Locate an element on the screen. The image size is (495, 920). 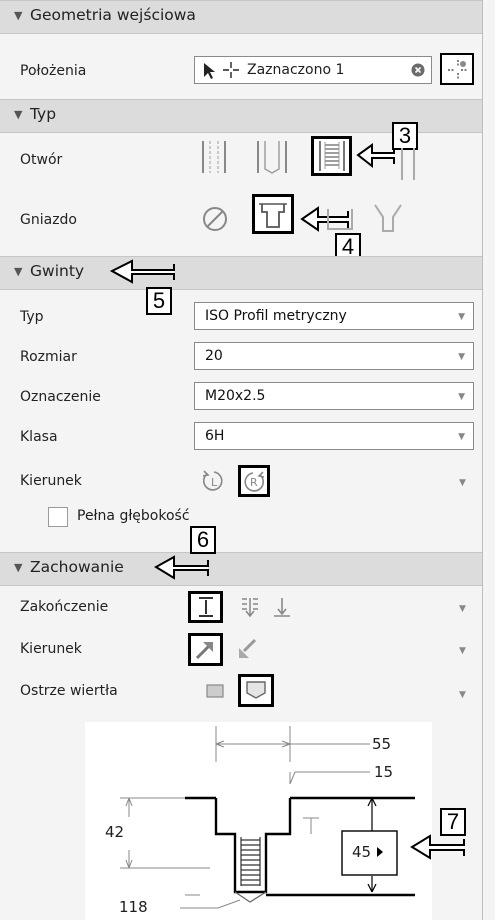
designation-label: Oznaczenie is located at coordinates (60, 397).